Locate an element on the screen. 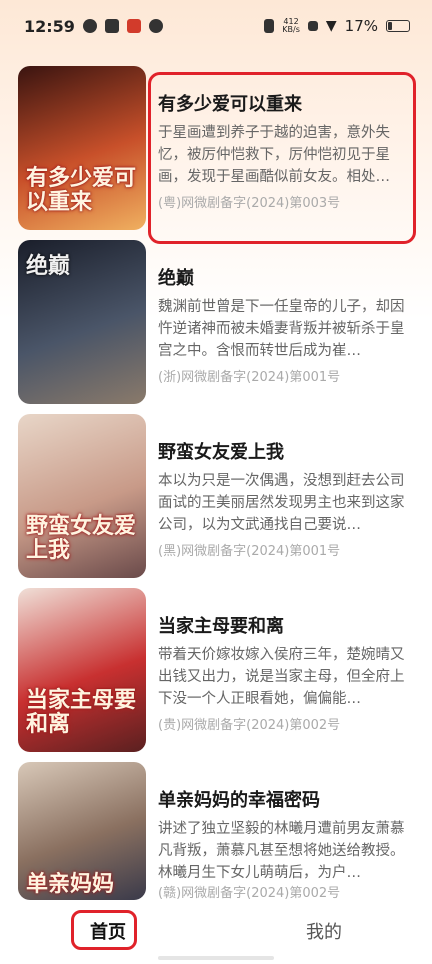 The height and width of the screenshot is (964, 432). drama-registration: (黑)网微剧备字(2024)第001号 is located at coordinates (249, 551).